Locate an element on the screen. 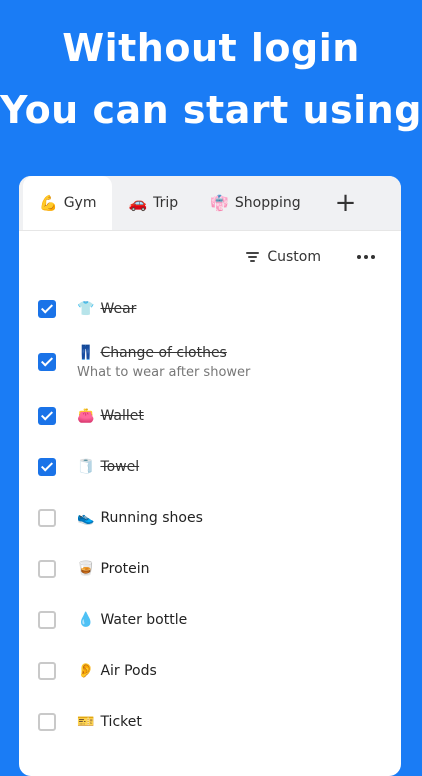 The height and width of the screenshot is (776, 422). purse-icon: 👛 is located at coordinates (86, 415).